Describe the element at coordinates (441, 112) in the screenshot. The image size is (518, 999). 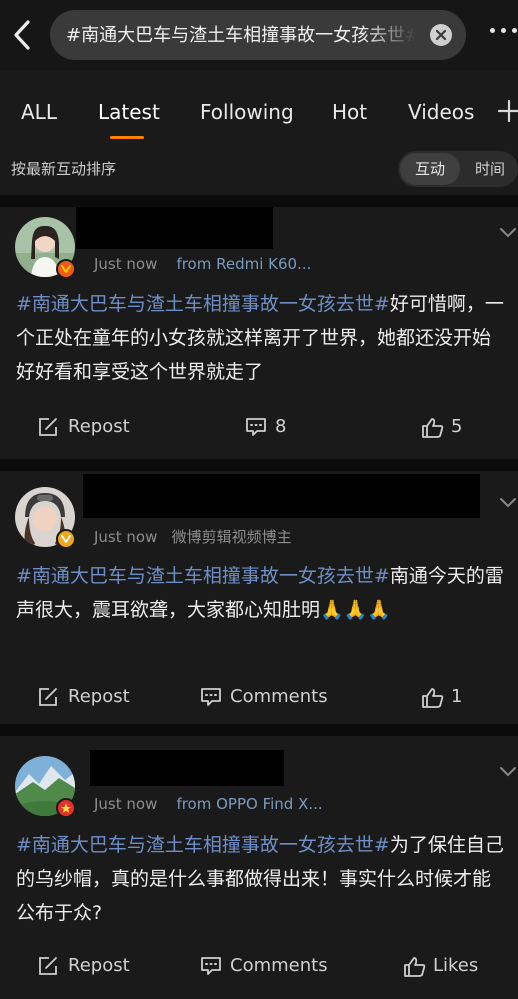
I see `tab-videos: Videos` at that location.